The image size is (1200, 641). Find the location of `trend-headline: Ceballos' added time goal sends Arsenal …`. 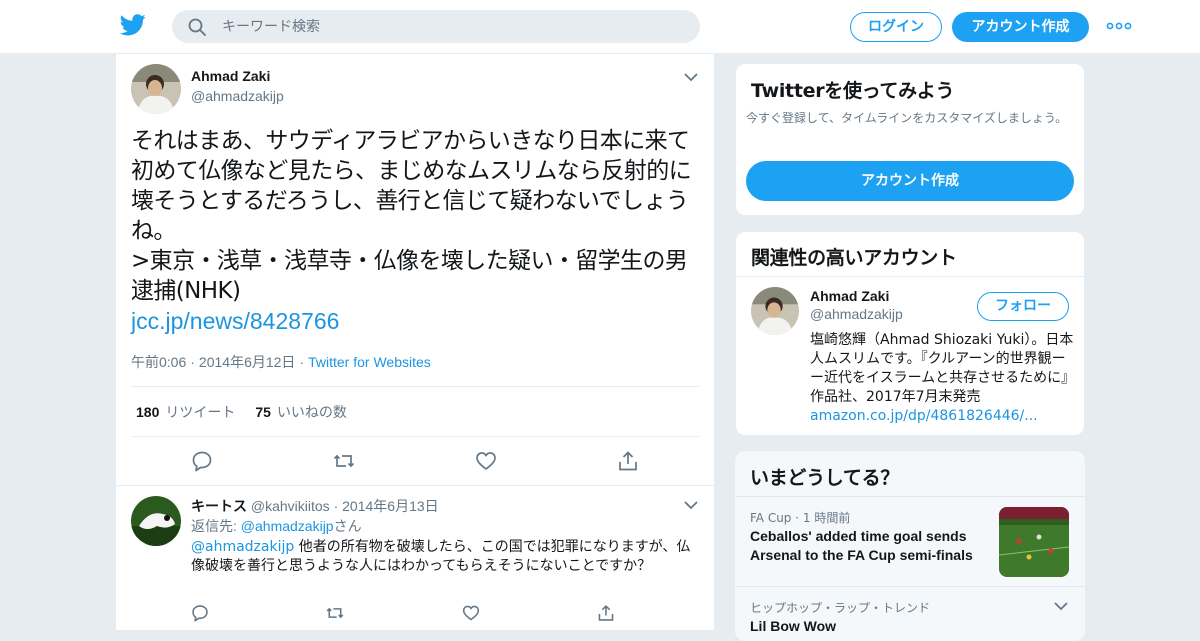

trend-headline: Ceballos' added time goal sends Arsenal … is located at coordinates (867, 546).